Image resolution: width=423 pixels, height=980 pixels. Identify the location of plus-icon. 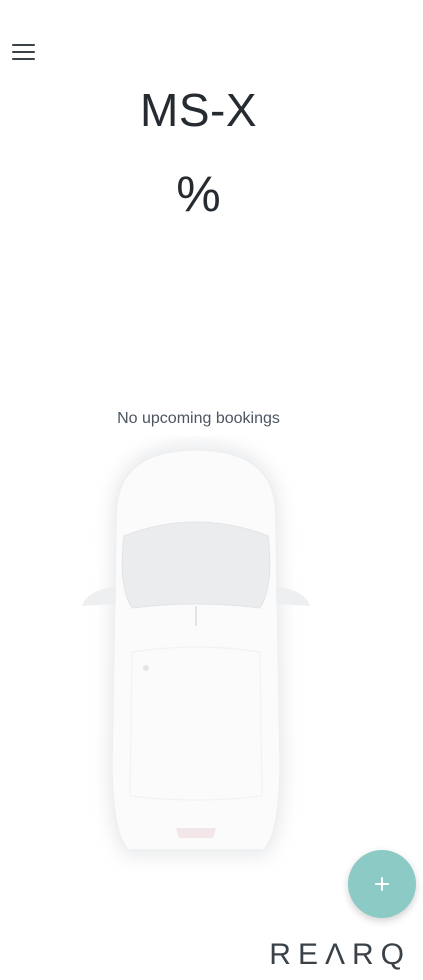
(382, 884).